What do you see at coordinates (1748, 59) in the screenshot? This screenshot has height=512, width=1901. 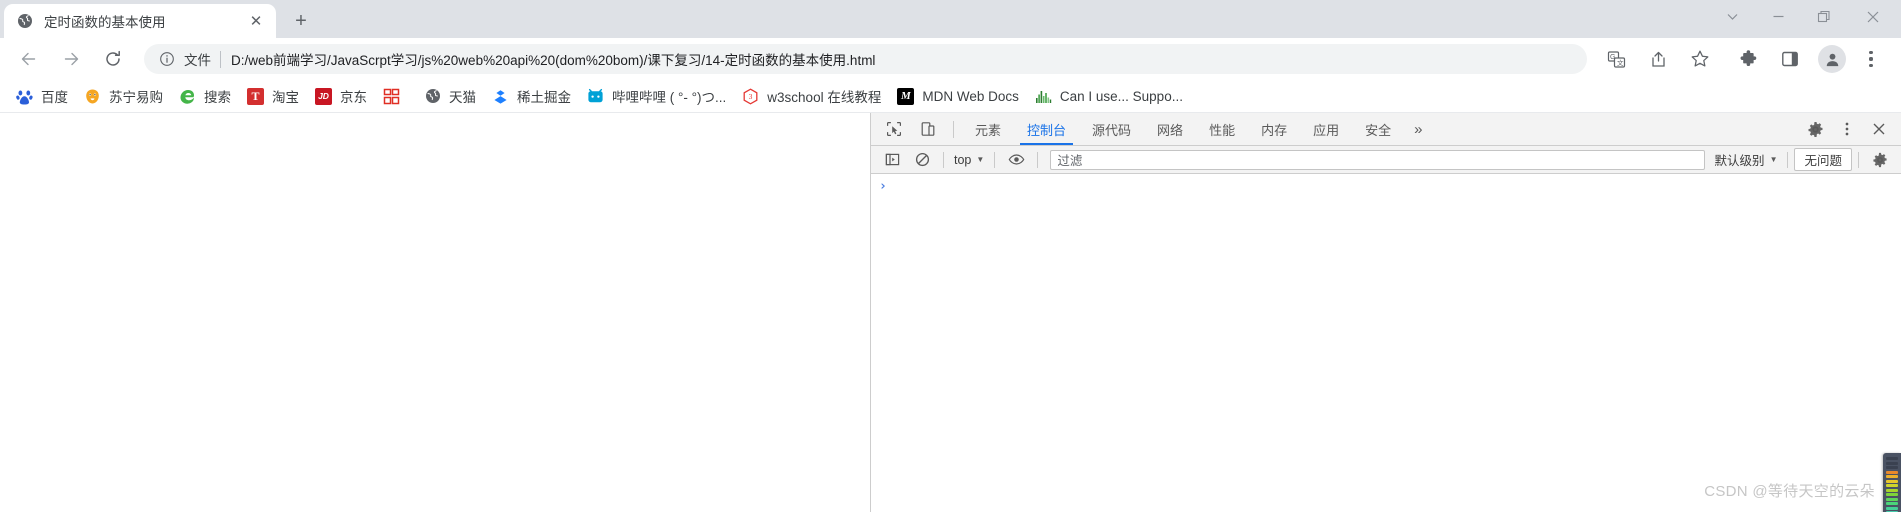 I see `extensions-puzzle-icon` at bounding box center [1748, 59].